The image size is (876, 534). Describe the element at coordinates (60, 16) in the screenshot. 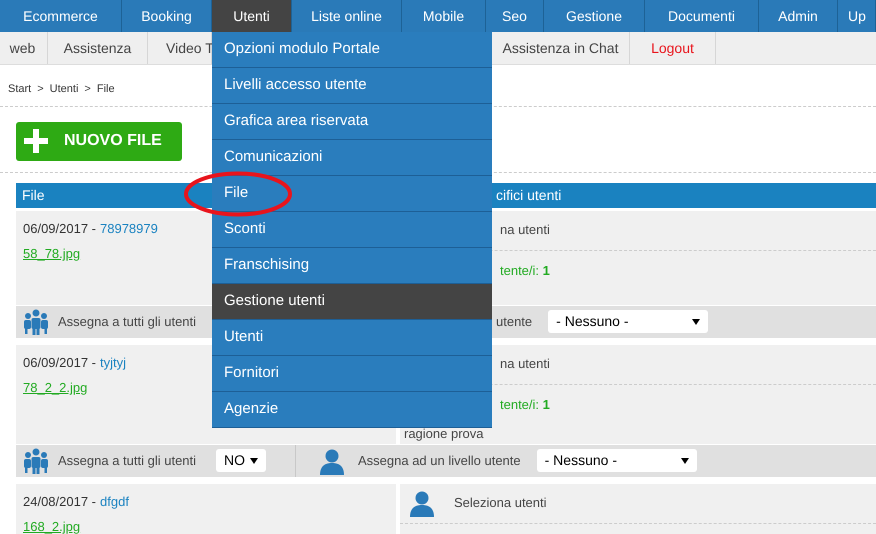

I see `nav-tab: Ecommerce` at that location.